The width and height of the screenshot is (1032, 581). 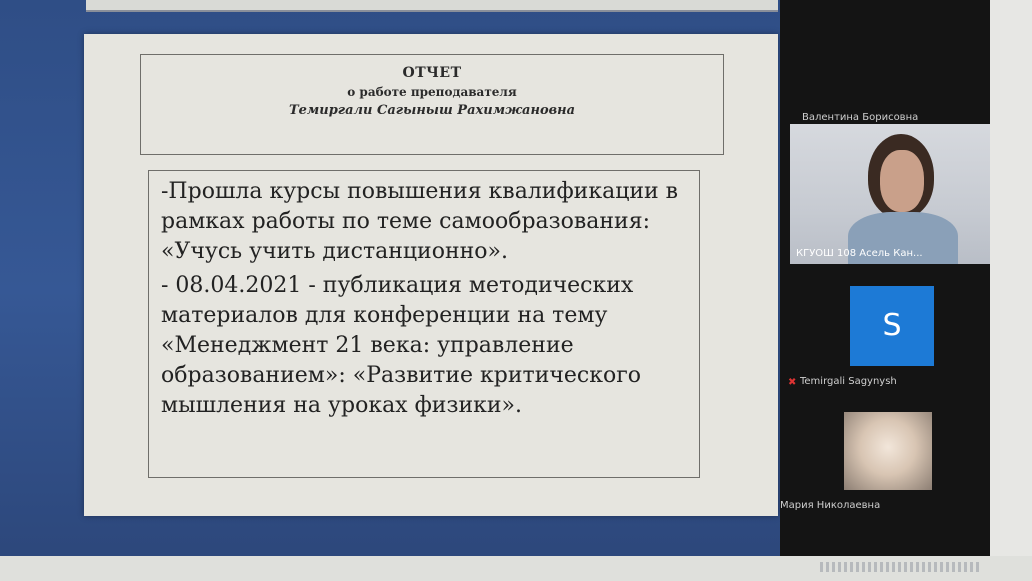 I want to click on toolbar-strip, so click(x=432, y=6).